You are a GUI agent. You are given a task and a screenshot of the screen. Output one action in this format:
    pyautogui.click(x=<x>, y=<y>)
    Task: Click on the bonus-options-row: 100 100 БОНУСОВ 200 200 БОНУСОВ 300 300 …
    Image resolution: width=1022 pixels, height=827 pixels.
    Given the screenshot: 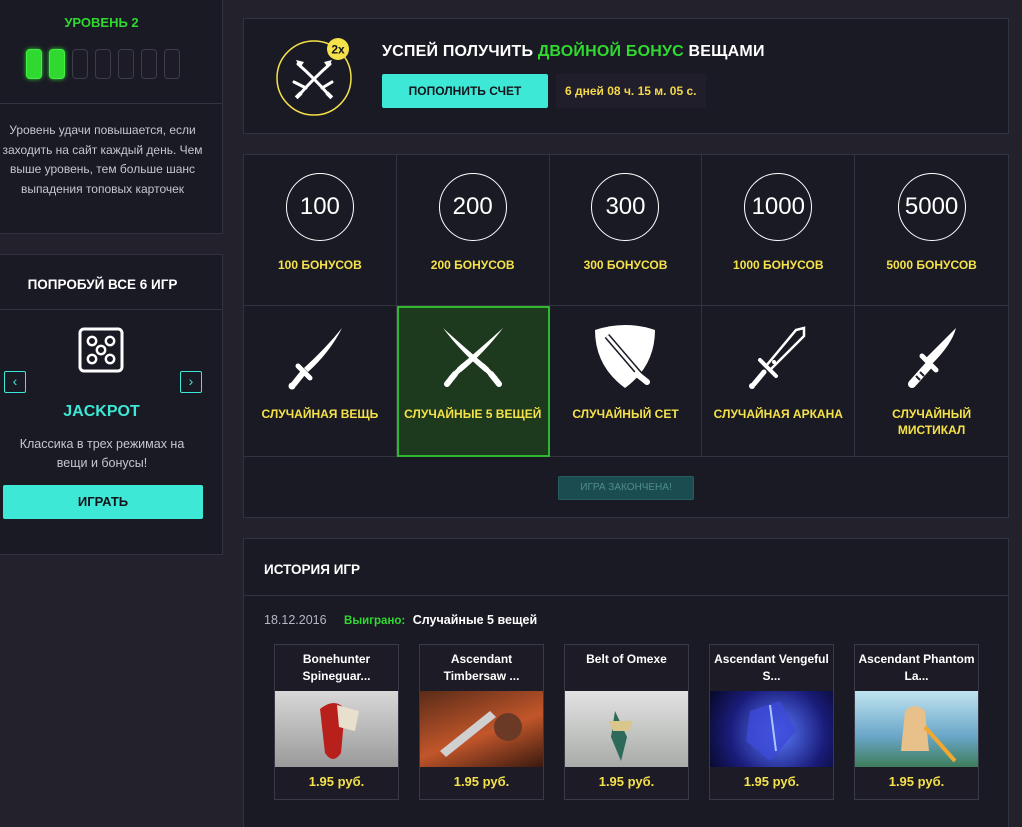 What is the action you would take?
    pyautogui.click(x=626, y=230)
    